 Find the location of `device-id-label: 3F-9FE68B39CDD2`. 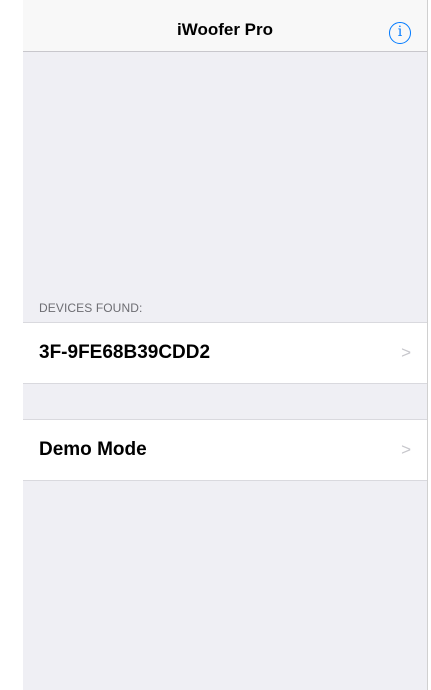

device-id-label: 3F-9FE68B39CDD2 is located at coordinates (125, 352).